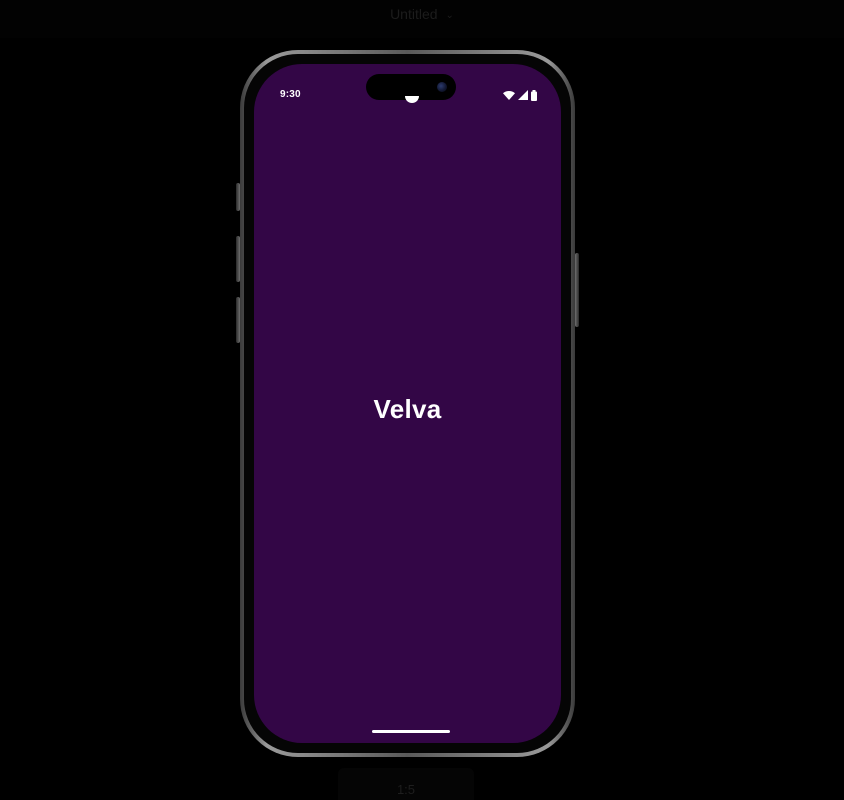  What do you see at coordinates (411, 731) in the screenshot?
I see `home-indicator` at bounding box center [411, 731].